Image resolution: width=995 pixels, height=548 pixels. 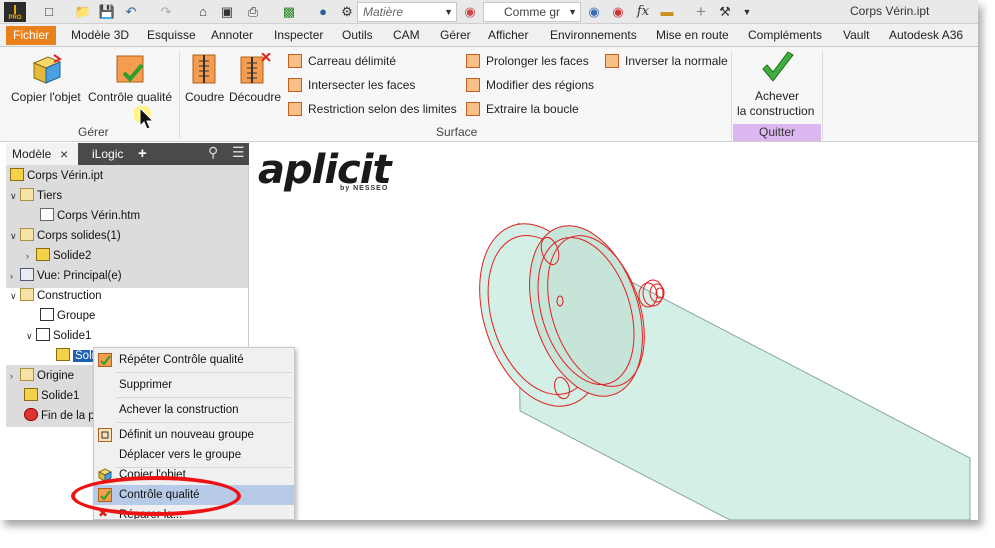 What do you see at coordinates (473, 85) in the screenshot?
I see `modify-regions-icon` at bounding box center [473, 85].